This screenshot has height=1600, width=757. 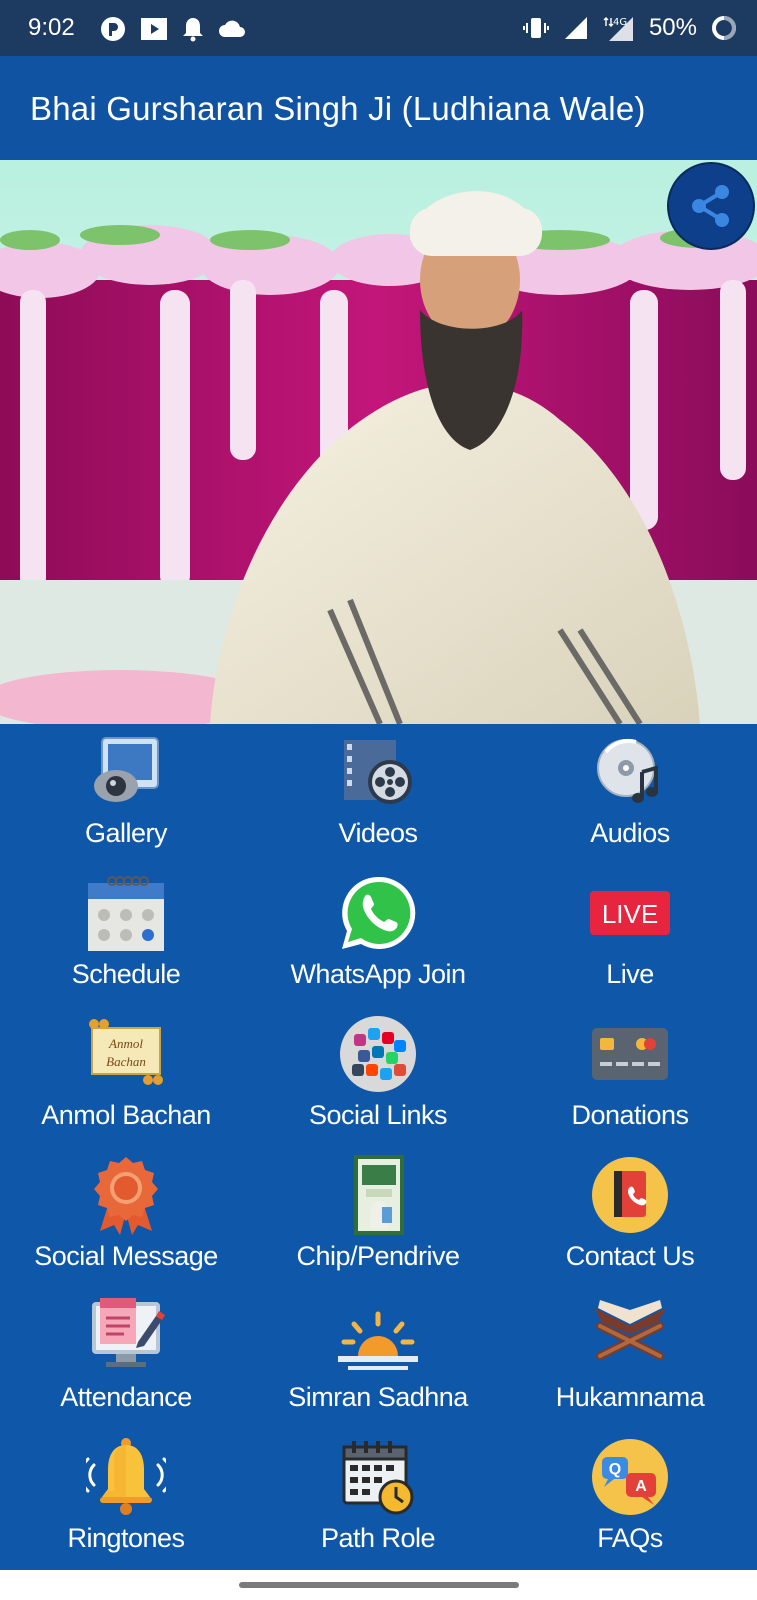 I want to click on whatsapp-icon, so click(x=379, y=912).